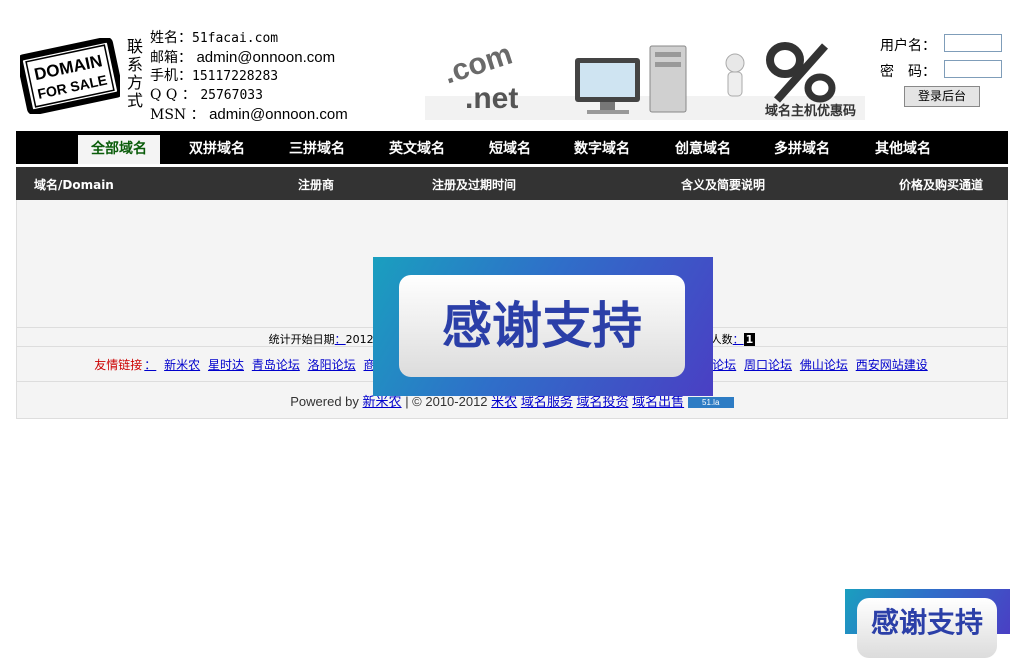 The image size is (1024, 658). What do you see at coordinates (973, 43) in the screenshot?
I see `username-input` at bounding box center [973, 43].